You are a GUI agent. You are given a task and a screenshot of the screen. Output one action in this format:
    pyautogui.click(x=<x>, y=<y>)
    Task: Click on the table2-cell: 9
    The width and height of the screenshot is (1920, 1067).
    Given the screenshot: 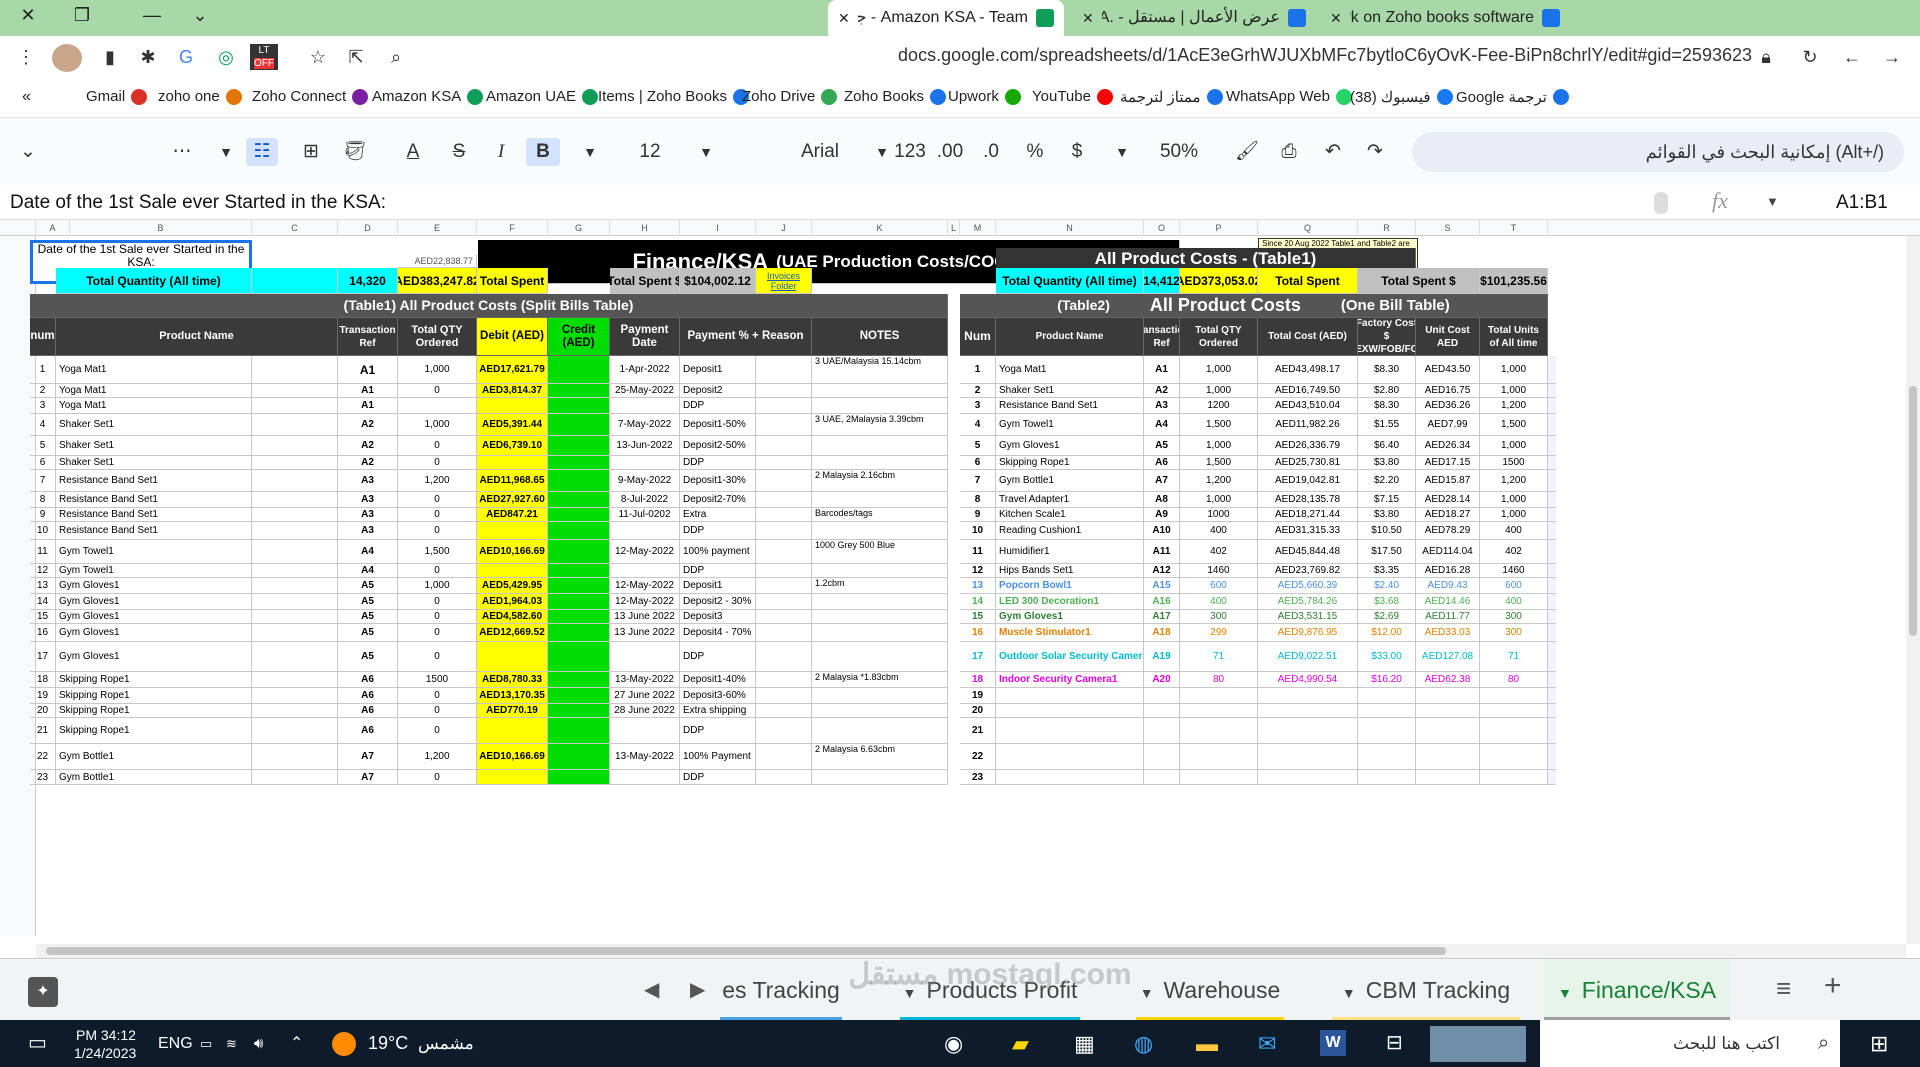 What is the action you would take?
    pyautogui.click(x=978, y=515)
    